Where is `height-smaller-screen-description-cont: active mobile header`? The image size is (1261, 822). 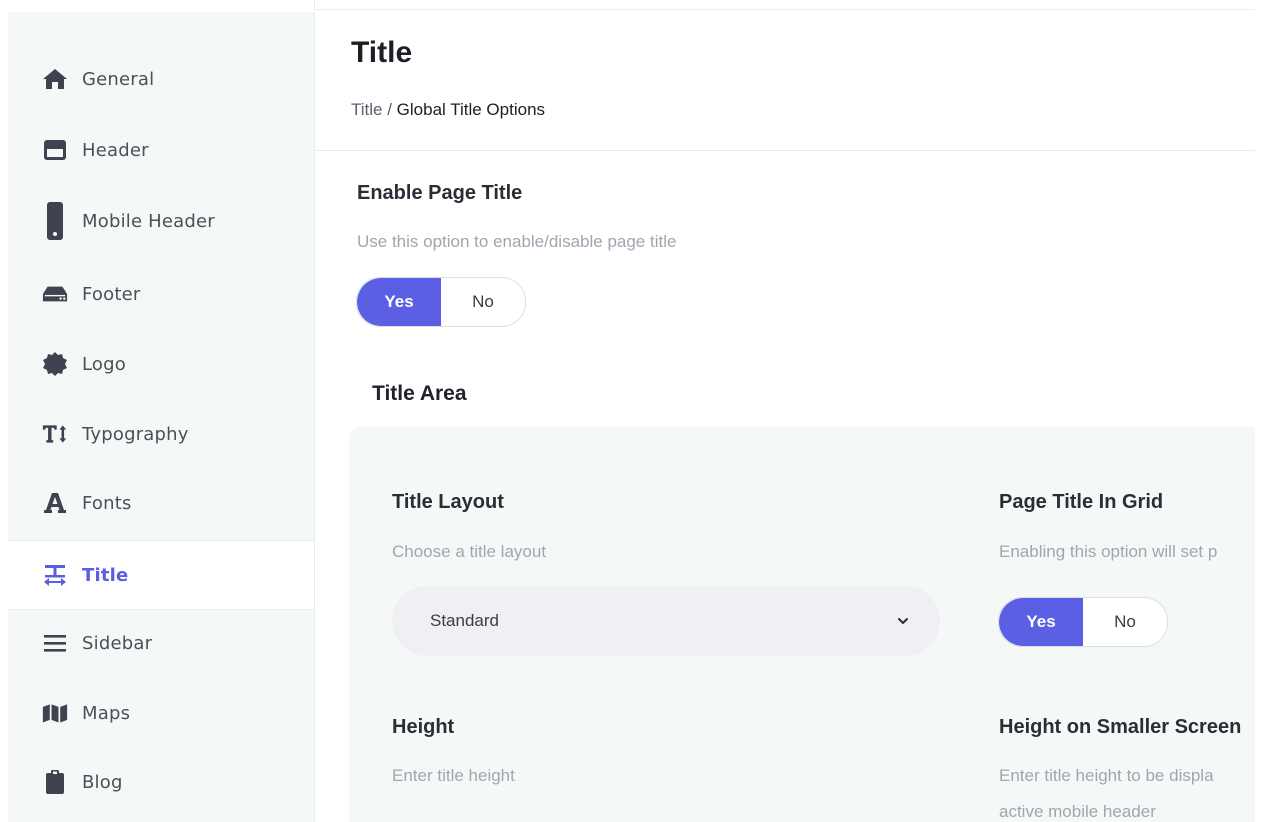
height-smaller-screen-description-cont: active mobile header is located at coordinates (1077, 811).